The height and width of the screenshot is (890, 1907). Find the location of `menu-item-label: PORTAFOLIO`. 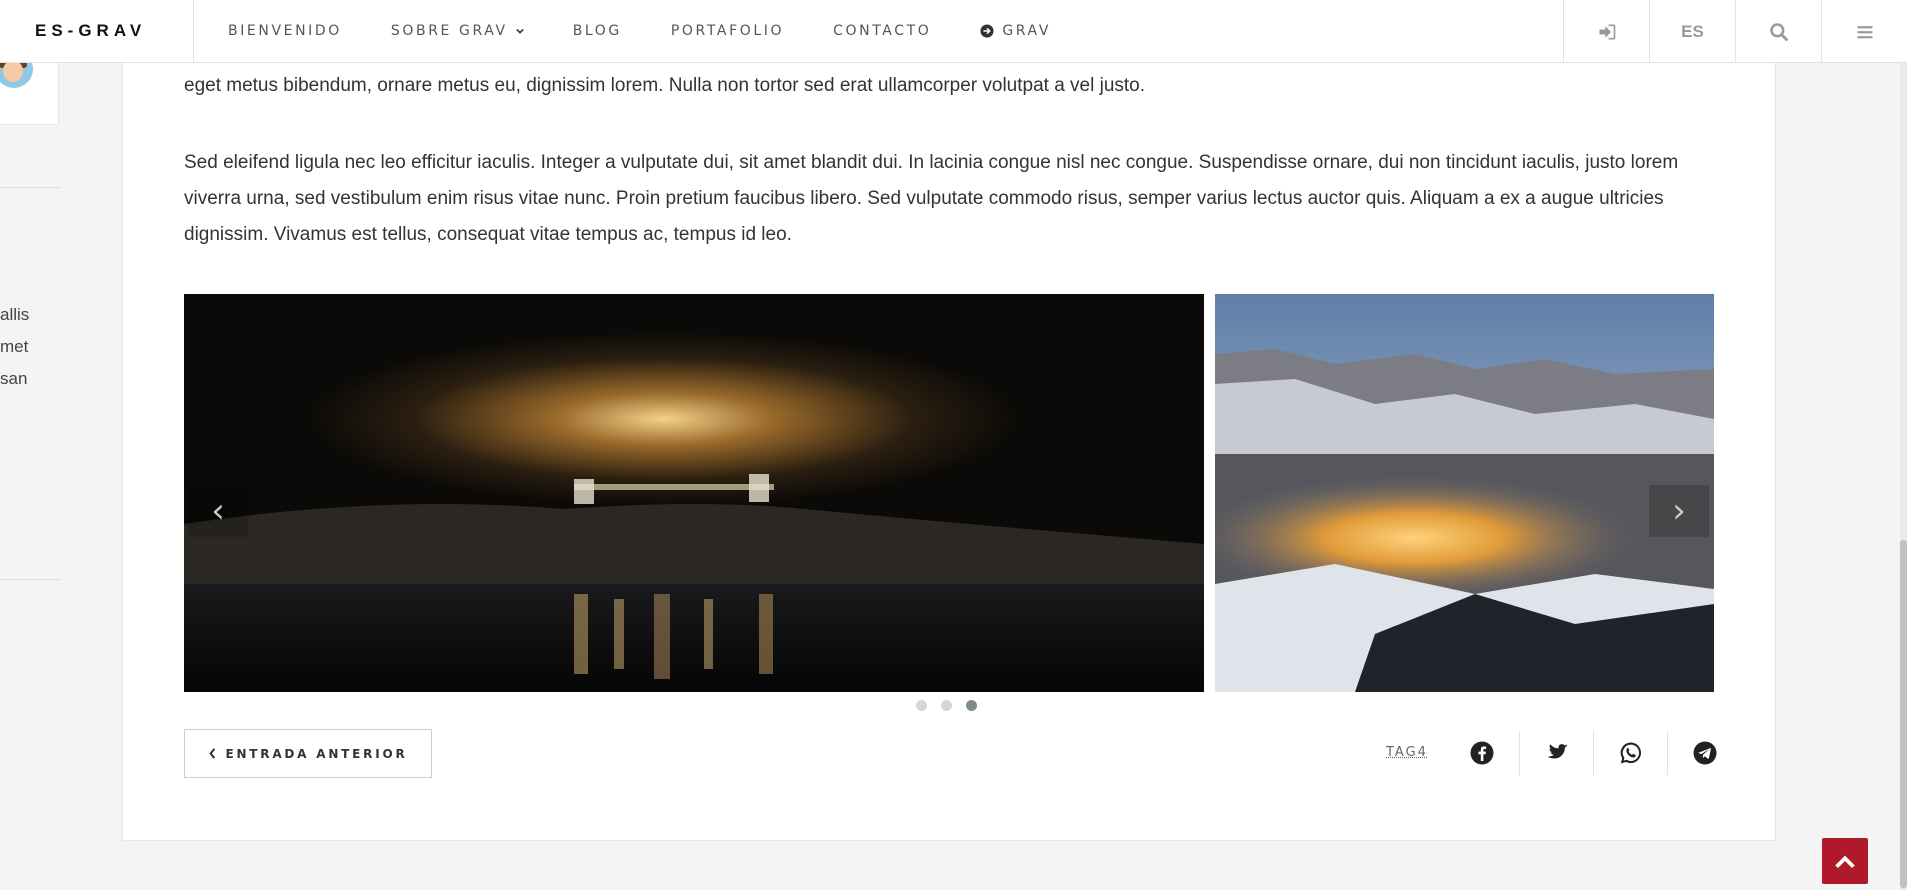

menu-item-label: PORTAFOLIO is located at coordinates (727, 31).